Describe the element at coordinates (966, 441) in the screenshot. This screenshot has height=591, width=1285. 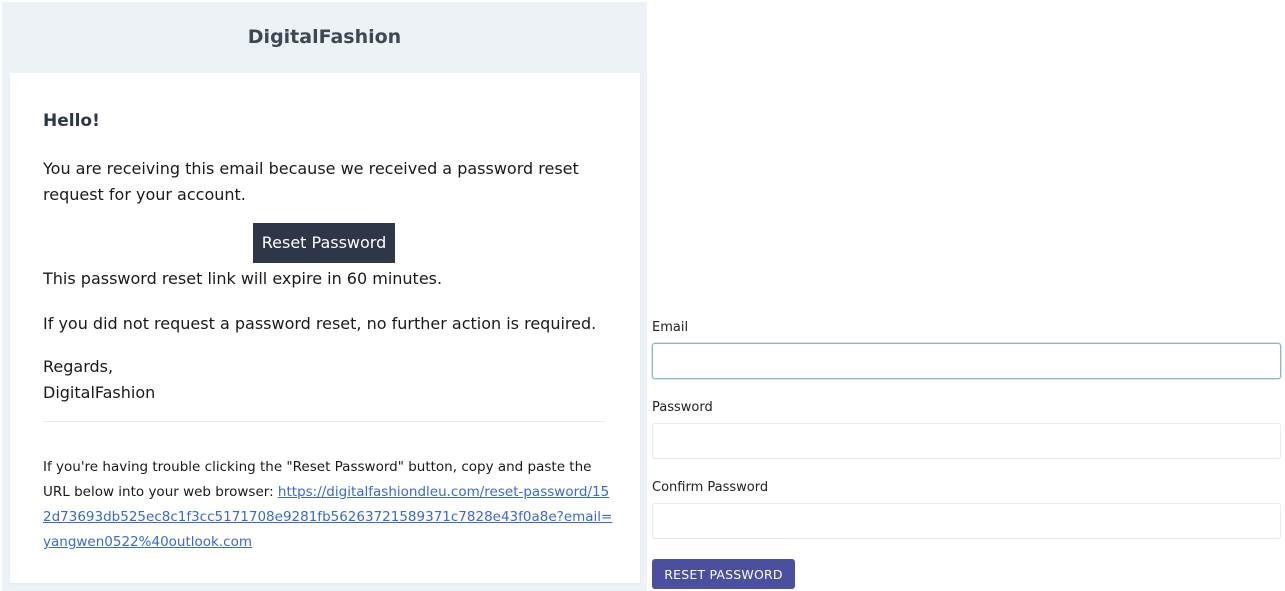
I see `password-input` at that location.